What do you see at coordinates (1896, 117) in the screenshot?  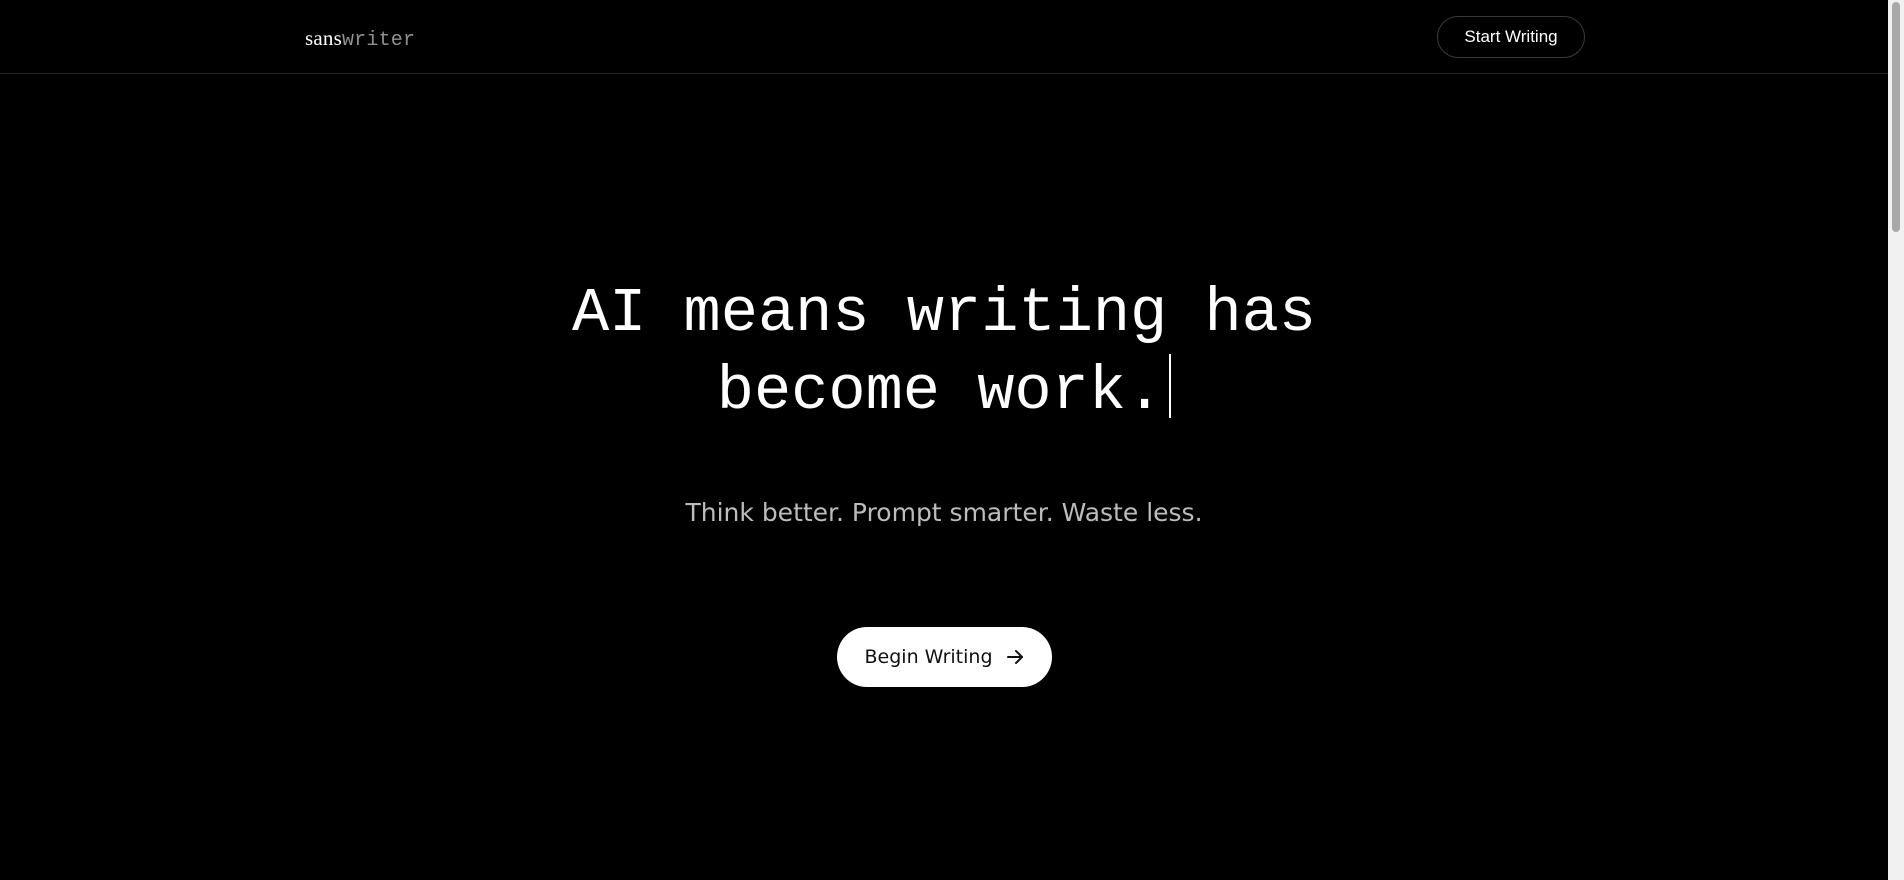 I see `scrollbar-thumb` at bounding box center [1896, 117].